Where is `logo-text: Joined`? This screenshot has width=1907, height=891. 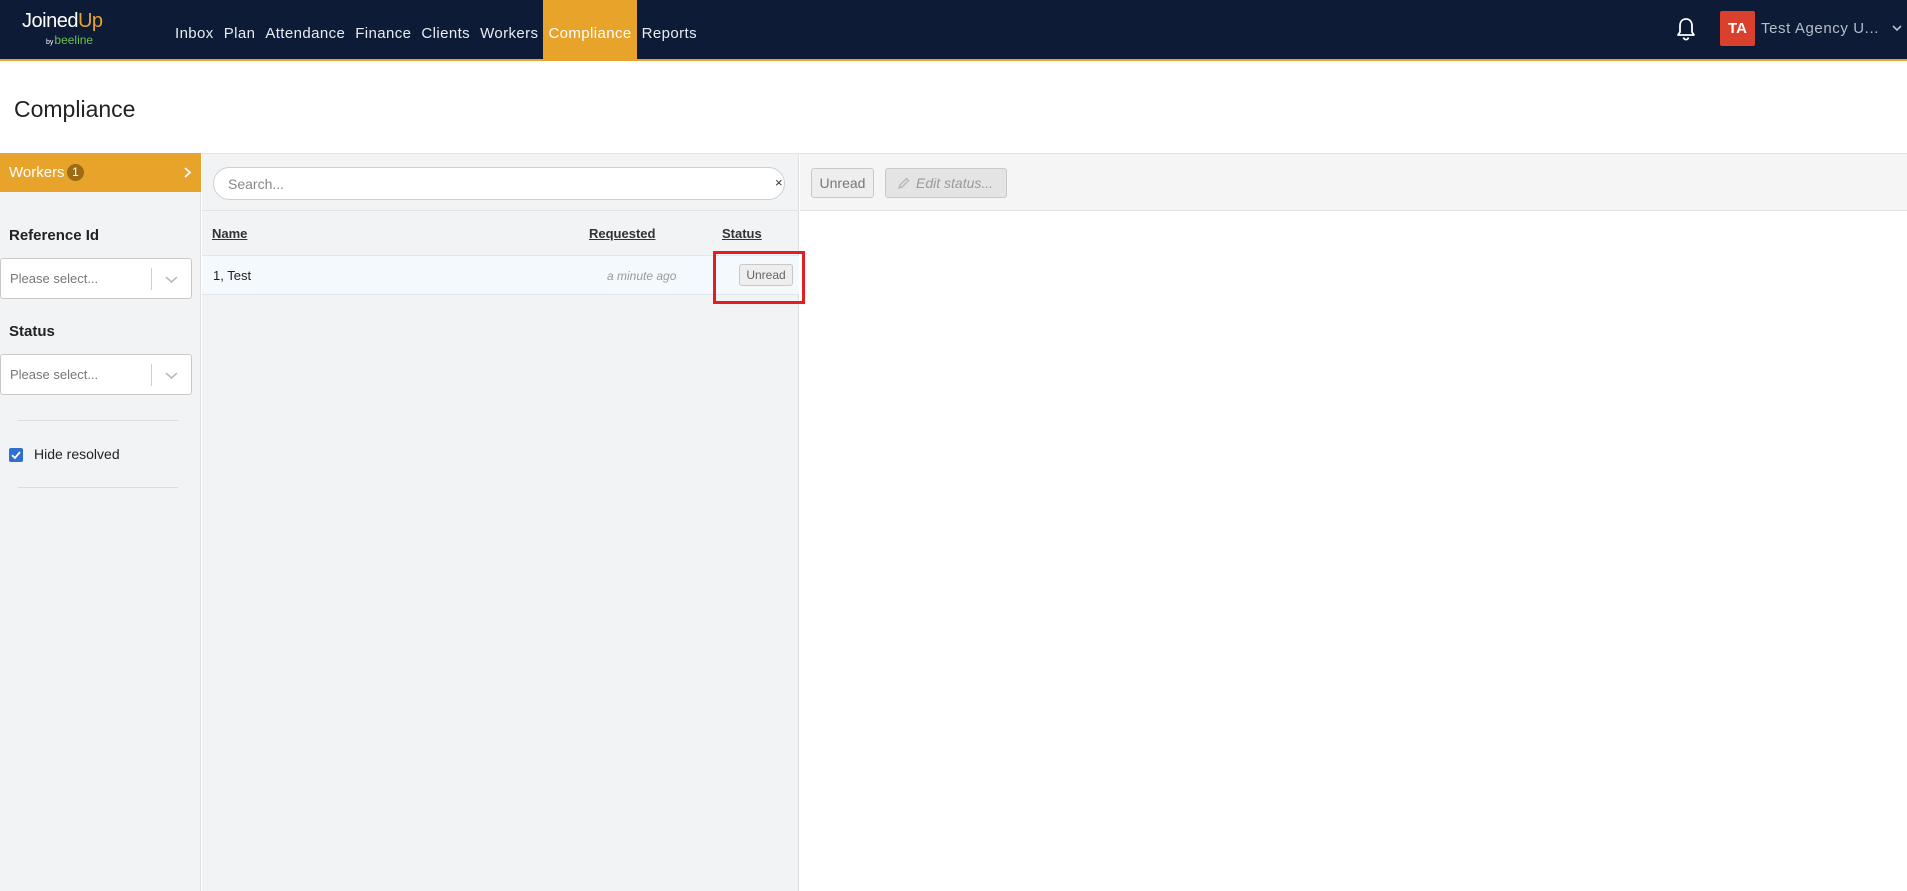 logo-text: Joined is located at coordinates (50, 21).